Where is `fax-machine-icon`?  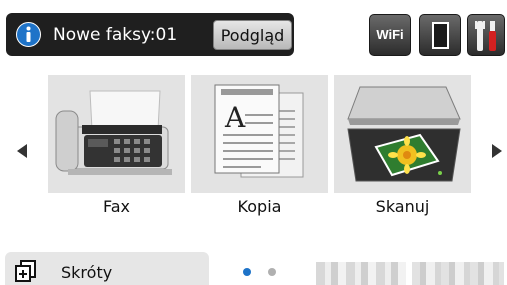 fax-machine-icon is located at coordinates (113, 132).